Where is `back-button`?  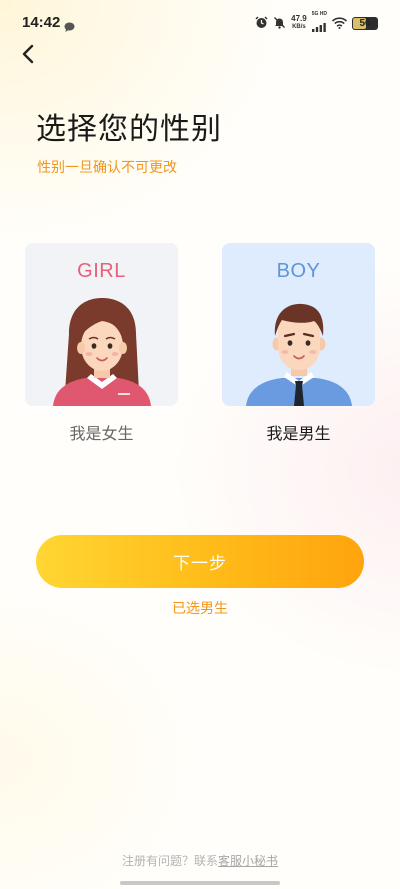 back-button is located at coordinates (28, 56).